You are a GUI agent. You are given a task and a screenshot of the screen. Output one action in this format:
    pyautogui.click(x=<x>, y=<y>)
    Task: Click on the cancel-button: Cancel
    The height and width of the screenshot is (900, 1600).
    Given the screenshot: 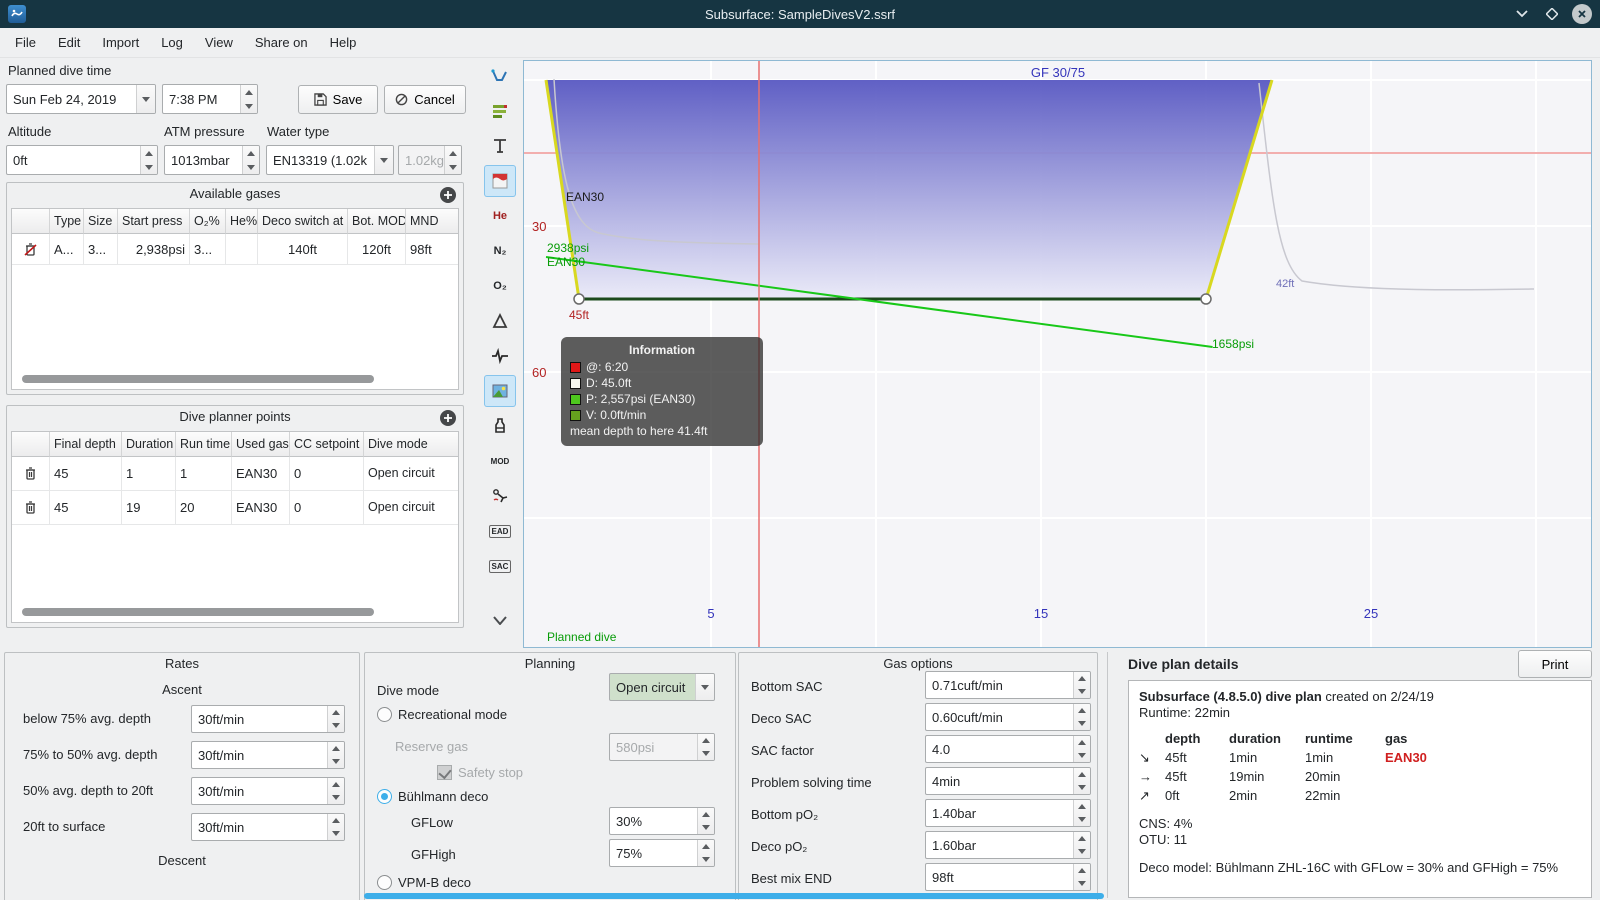 What is the action you would take?
    pyautogui.click(x=425, y=99)
    